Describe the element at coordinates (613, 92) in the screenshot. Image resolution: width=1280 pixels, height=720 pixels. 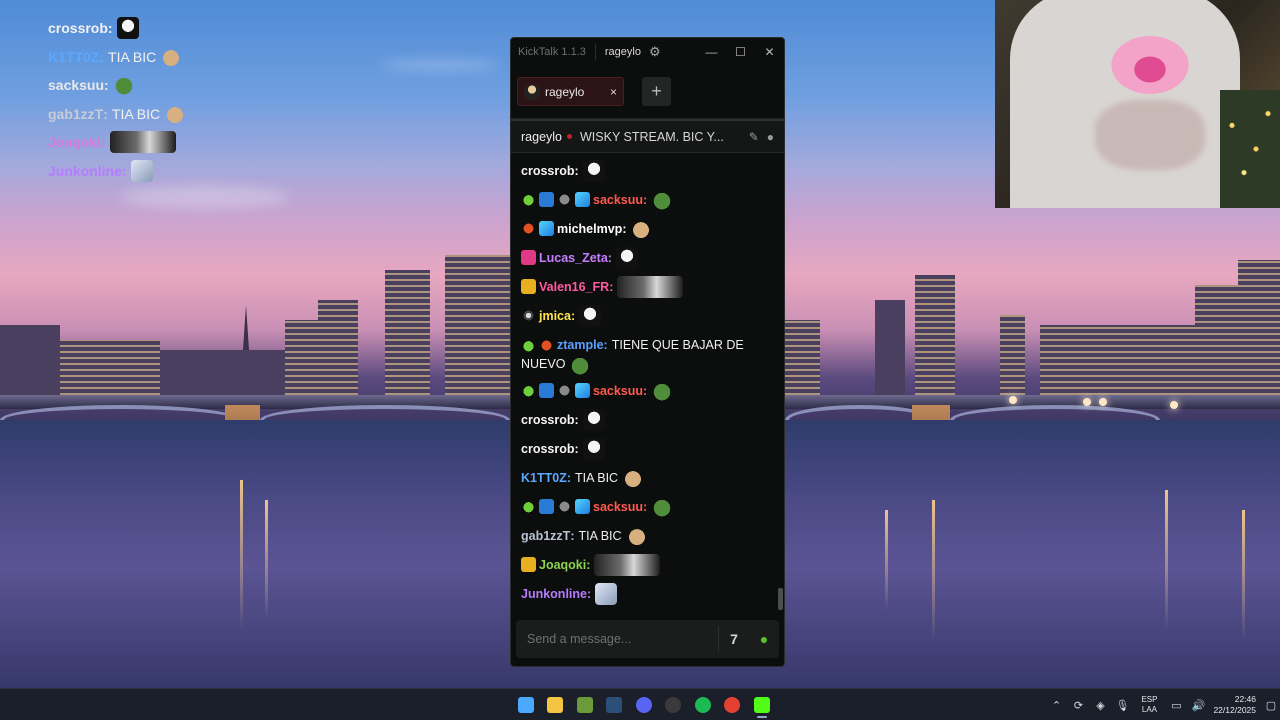
I see `close-tab-icon: ×` at that location.